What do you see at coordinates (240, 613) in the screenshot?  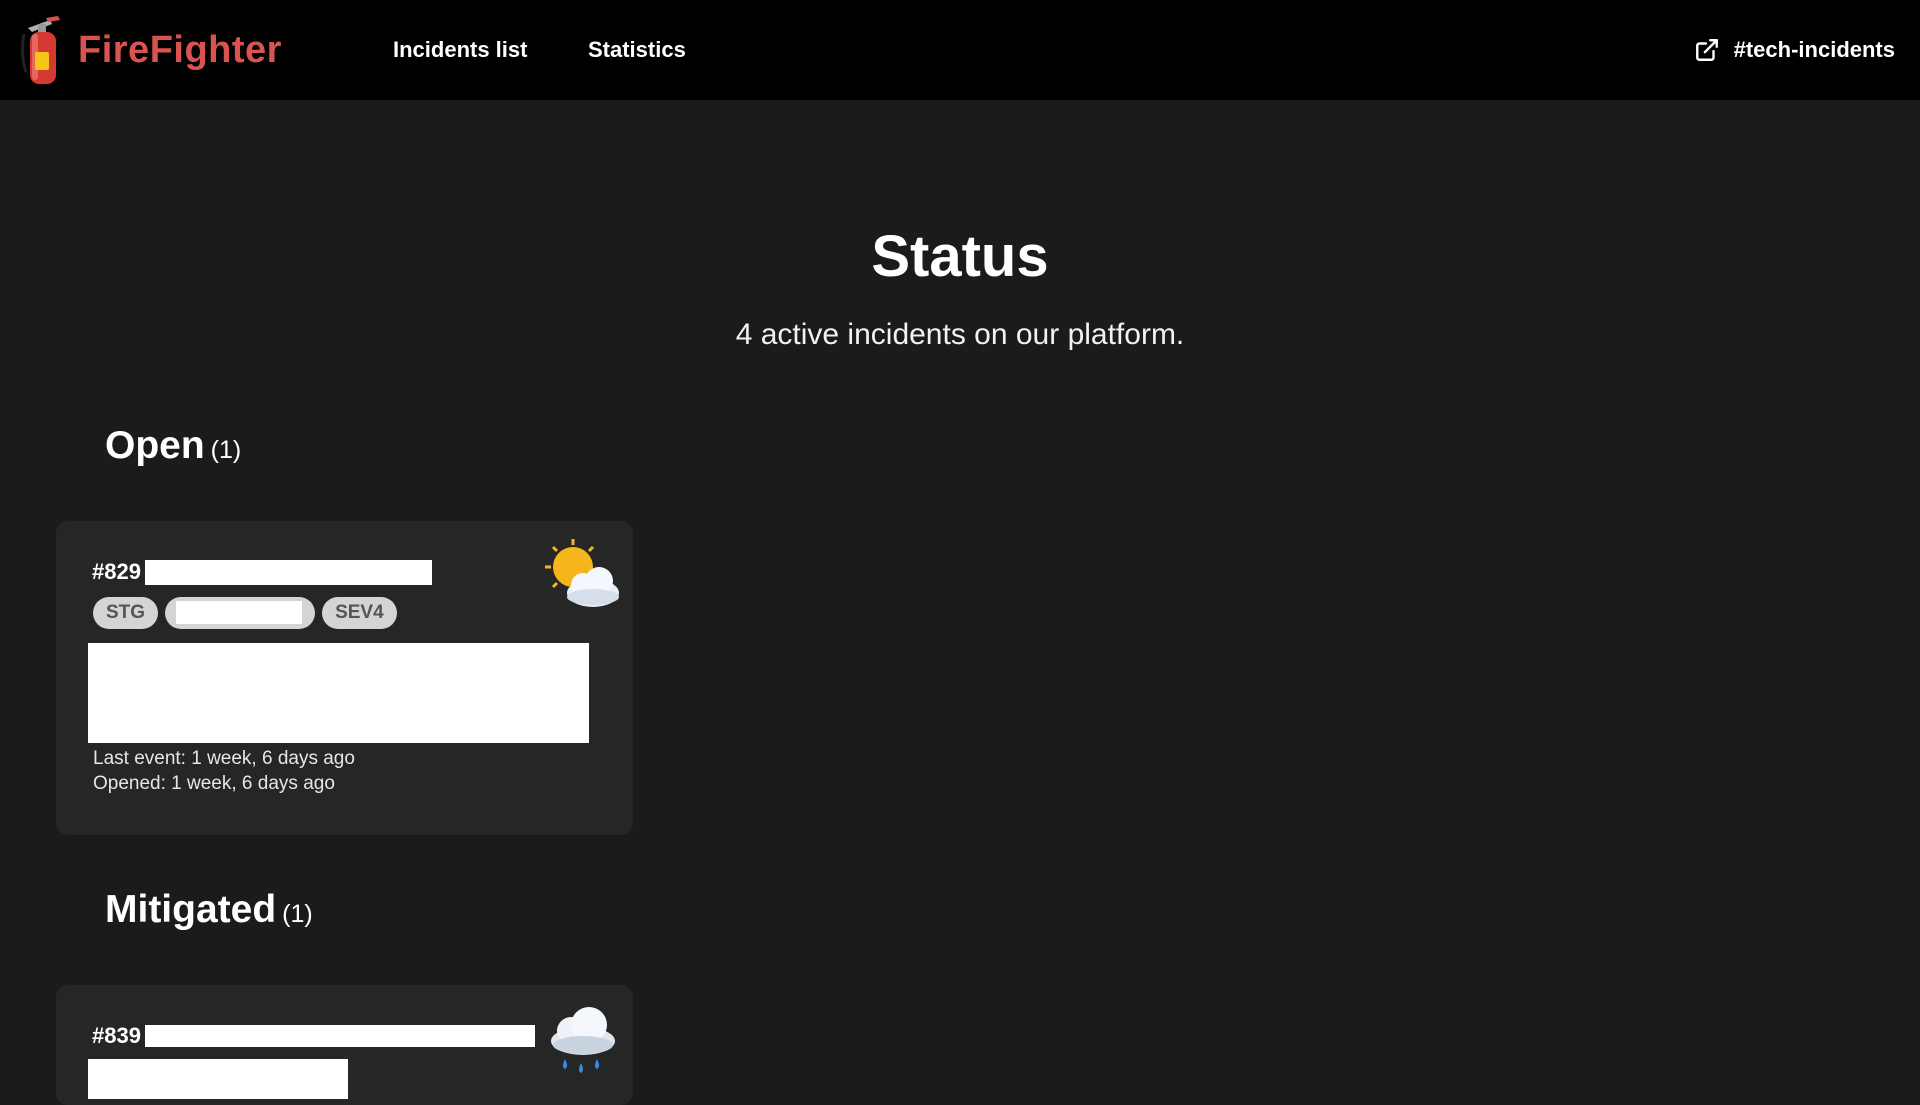 I see `component-tag-redacted` at bounding box center [240, 613].